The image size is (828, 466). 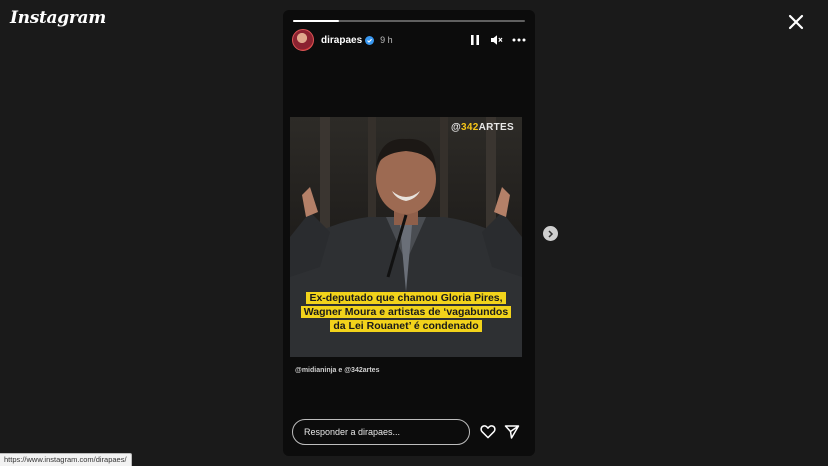 What do you see at coordinates (796, 22) in the screenshot?
I see `close-icon` at bounding box center [796, 22].